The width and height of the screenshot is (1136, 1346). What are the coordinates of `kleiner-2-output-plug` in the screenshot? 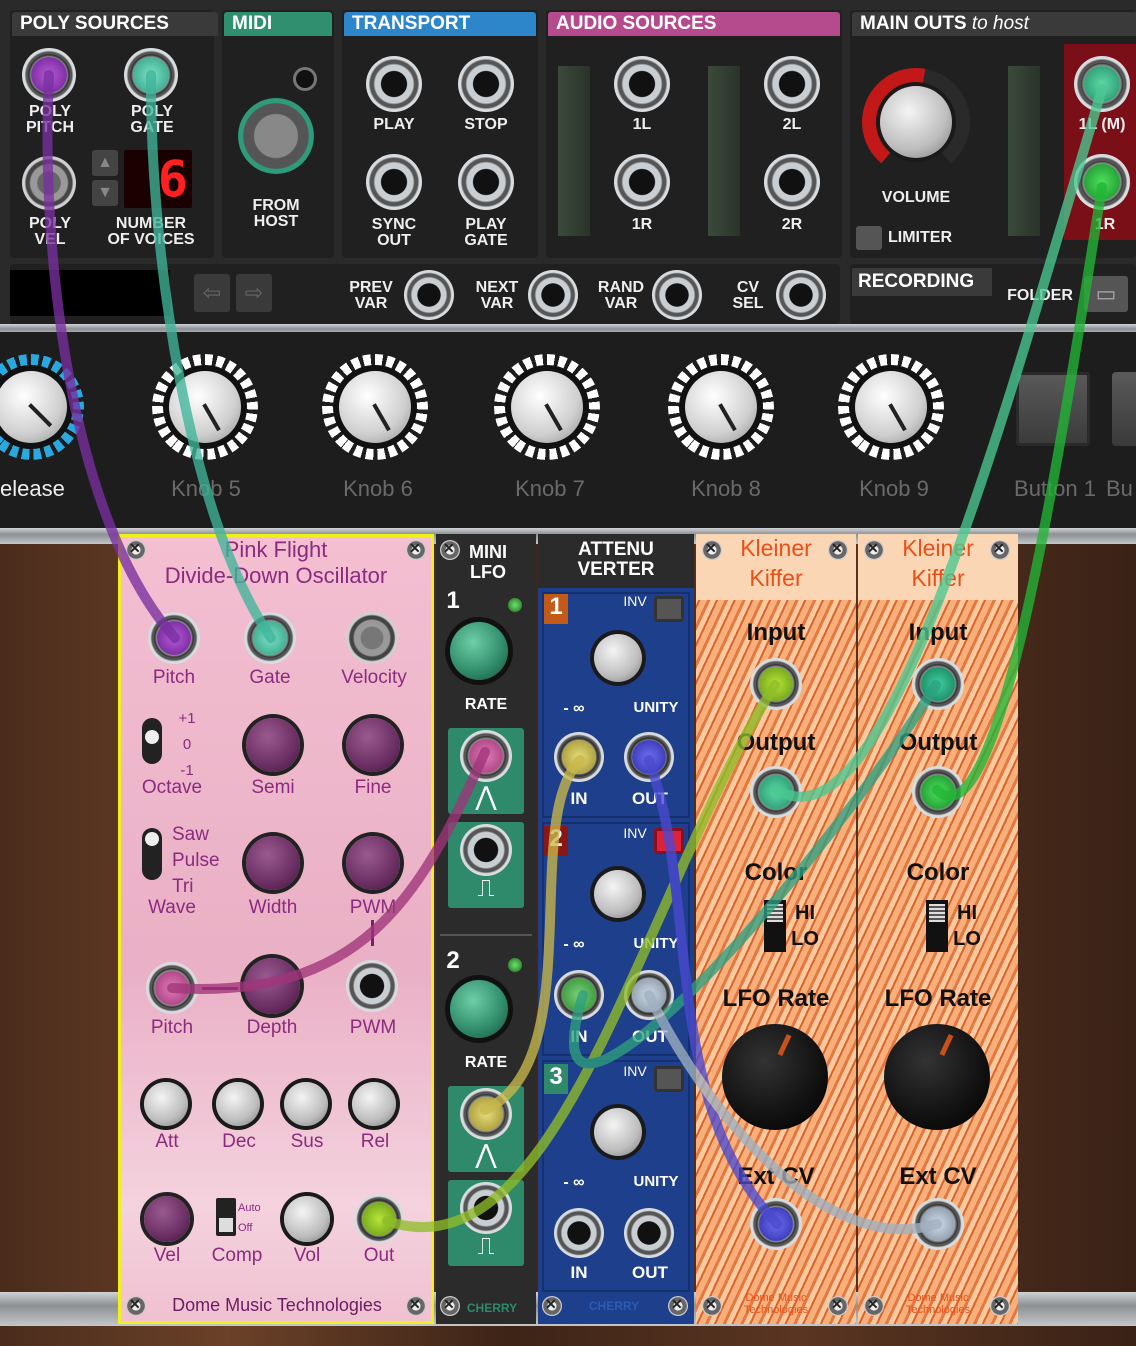 It's located at (938, 792).